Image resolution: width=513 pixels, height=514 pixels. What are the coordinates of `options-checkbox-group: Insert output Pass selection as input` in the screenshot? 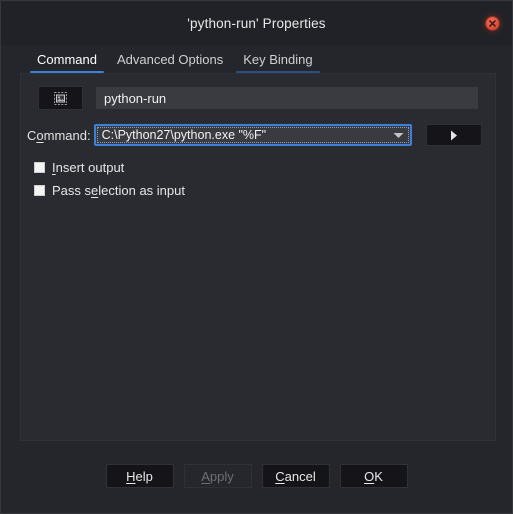 It's located at (109, 181).